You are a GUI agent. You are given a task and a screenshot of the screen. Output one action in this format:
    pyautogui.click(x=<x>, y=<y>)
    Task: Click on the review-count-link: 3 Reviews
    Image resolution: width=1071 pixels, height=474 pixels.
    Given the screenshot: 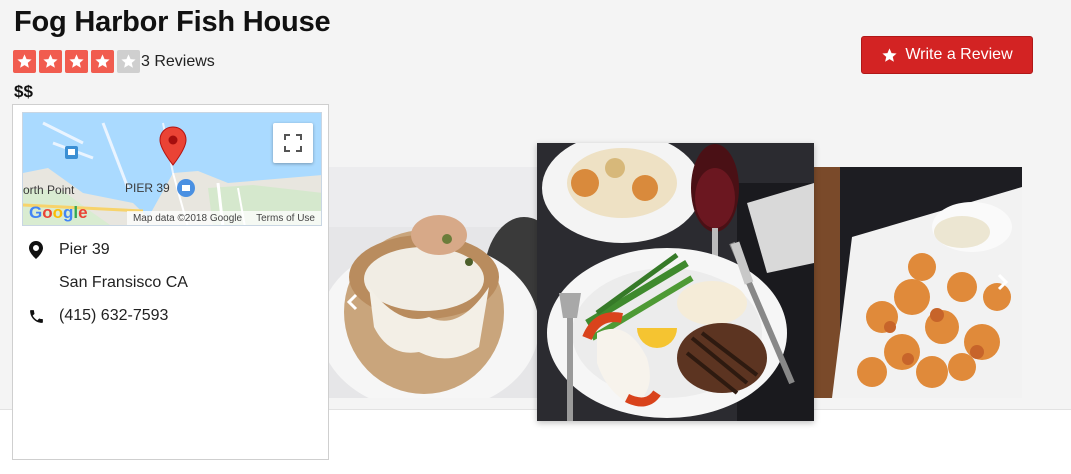 What is the action you would take?
    pyautogui.click(x=178, y=62)
    